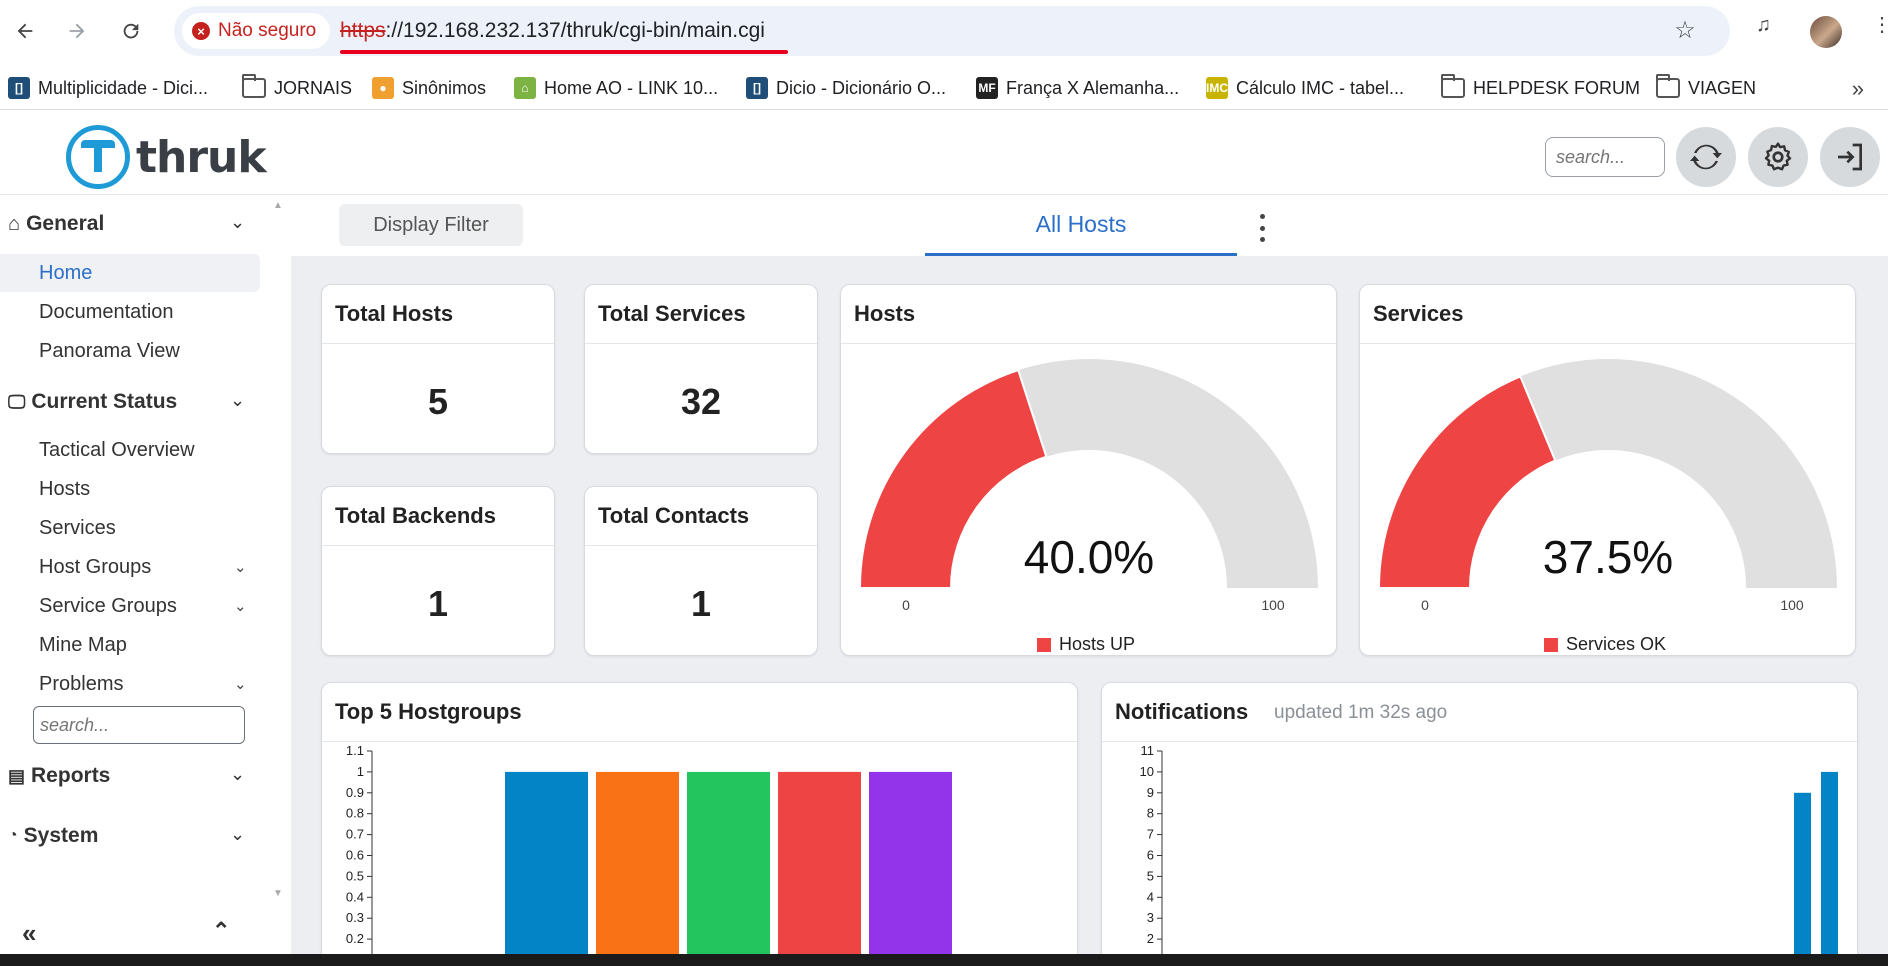 Image resolution: width=1888 pixels, height=966 pixels. I want to click on forward-button, so click(77, 31).